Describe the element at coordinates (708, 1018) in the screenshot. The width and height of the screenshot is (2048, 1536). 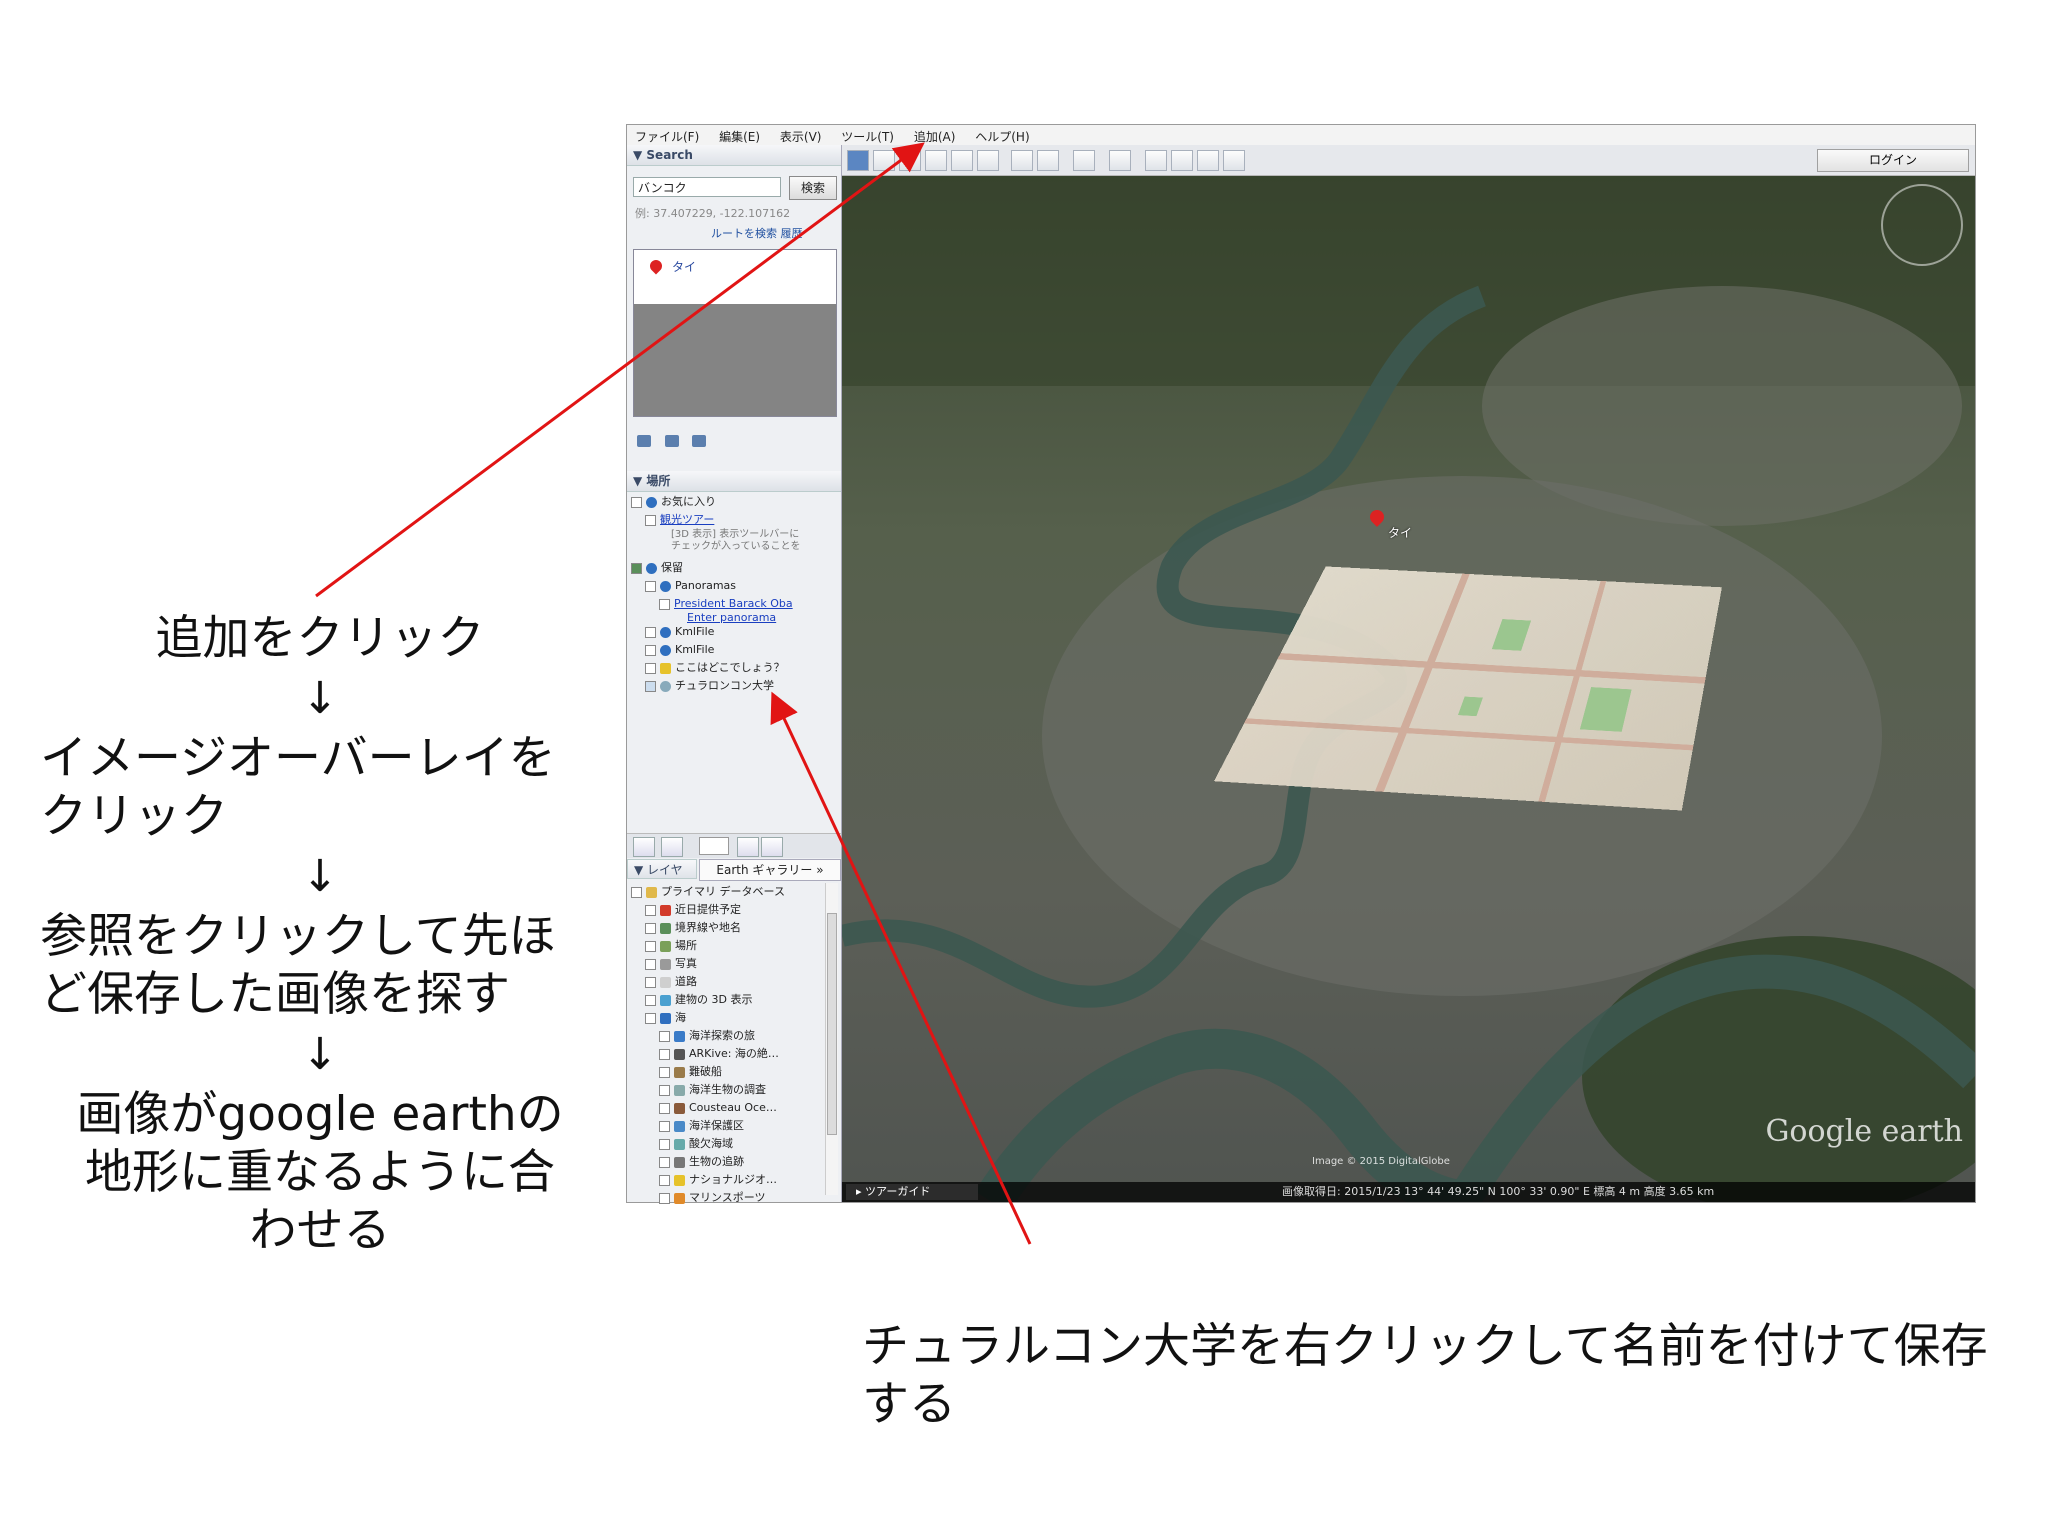
I see `layer-item: 海` at that location.